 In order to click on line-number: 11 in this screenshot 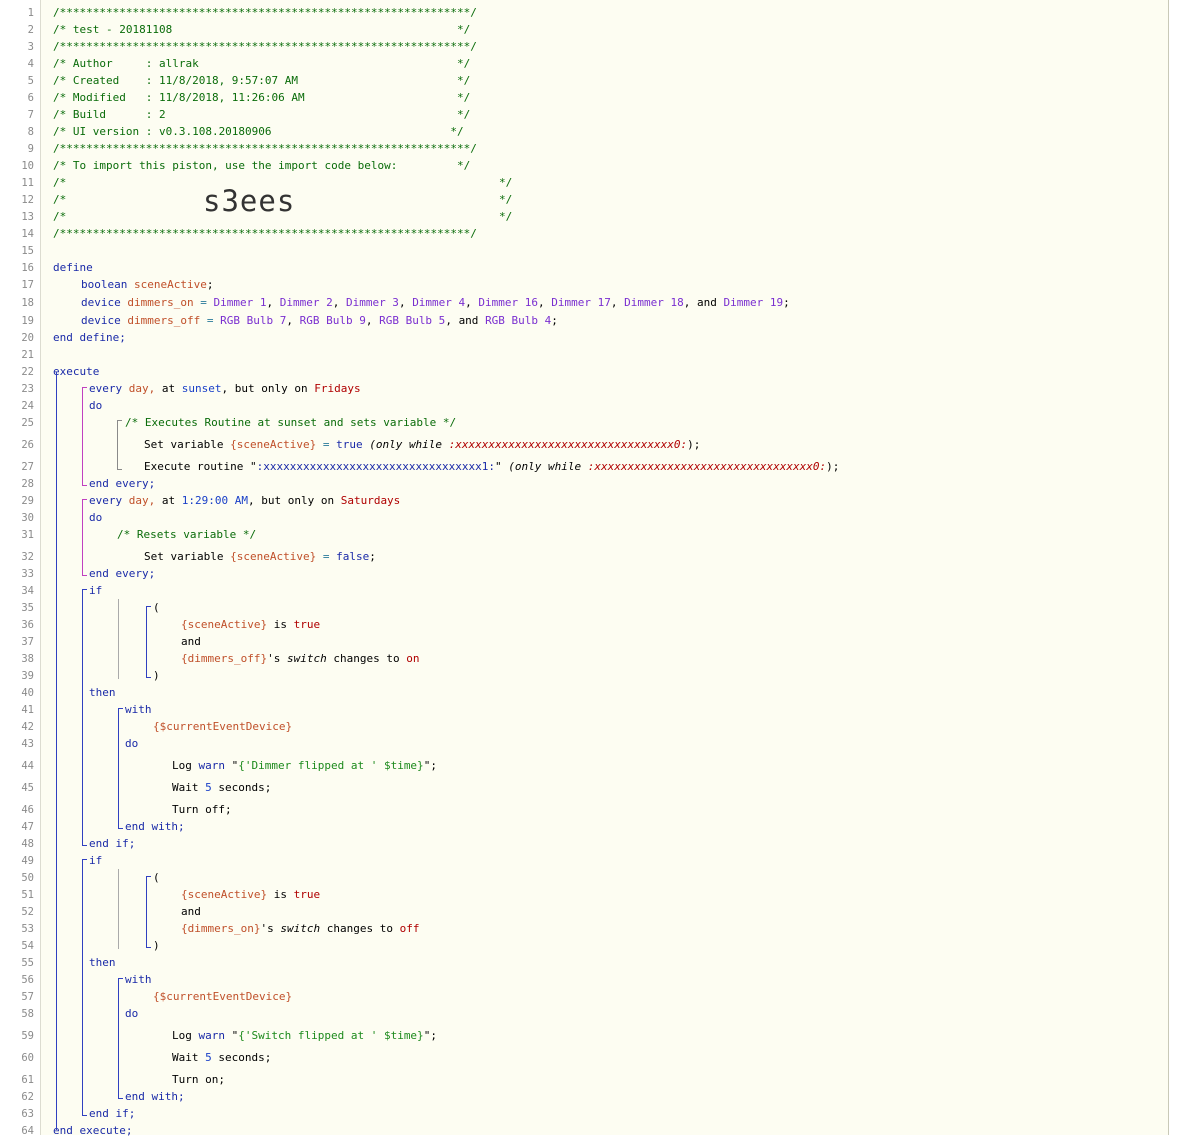, I will do `click(27, 183)`.